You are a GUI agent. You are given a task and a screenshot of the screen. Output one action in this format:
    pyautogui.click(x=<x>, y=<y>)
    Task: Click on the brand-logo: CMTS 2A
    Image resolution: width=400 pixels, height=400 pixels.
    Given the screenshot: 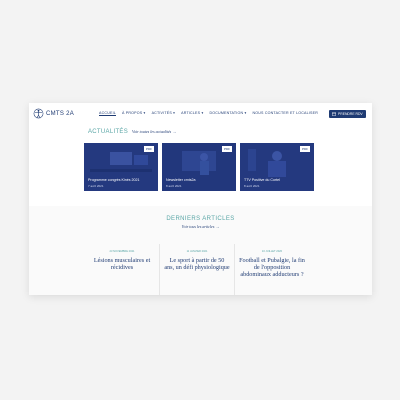 What is the action you would take?
    pyautogui.click(x=53, y=113)
    